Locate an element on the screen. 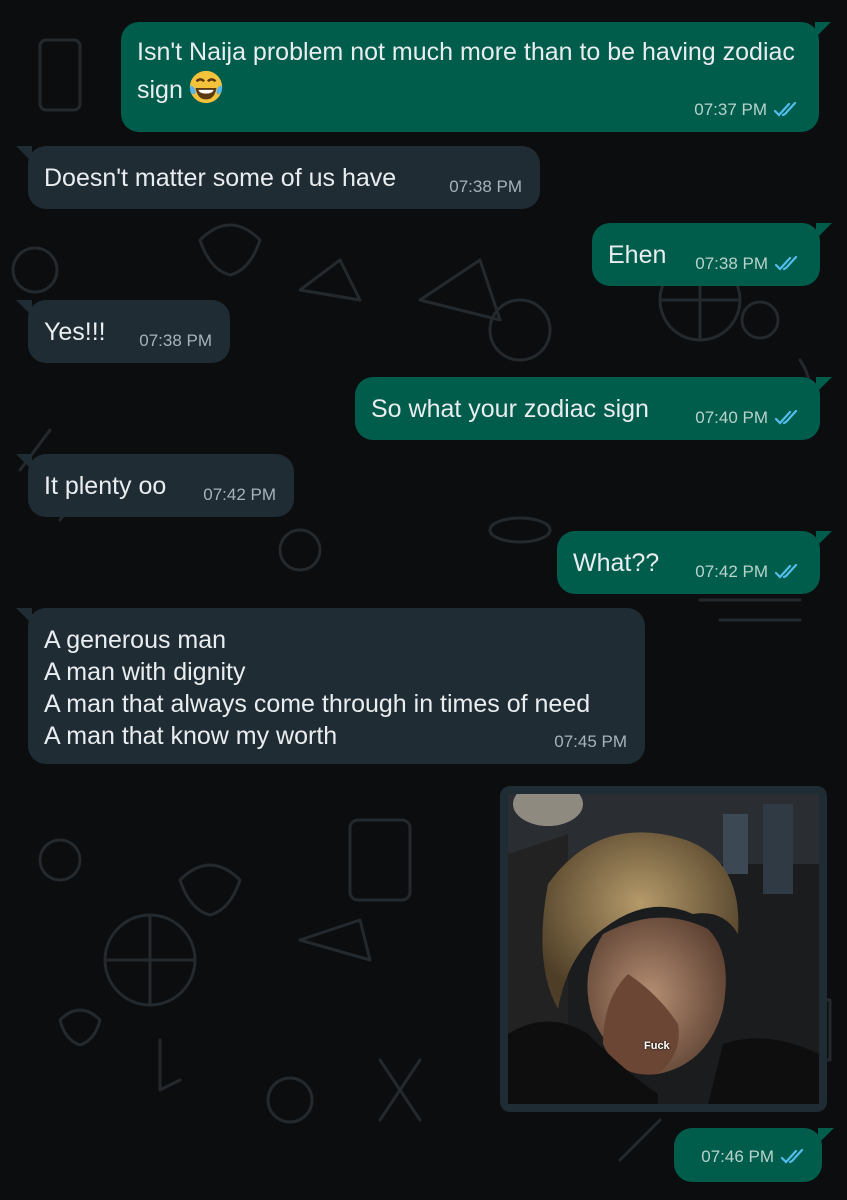 This screenshot has height=1200, width=847. message-text: It plenty oo is located at coordinates (105, 486).